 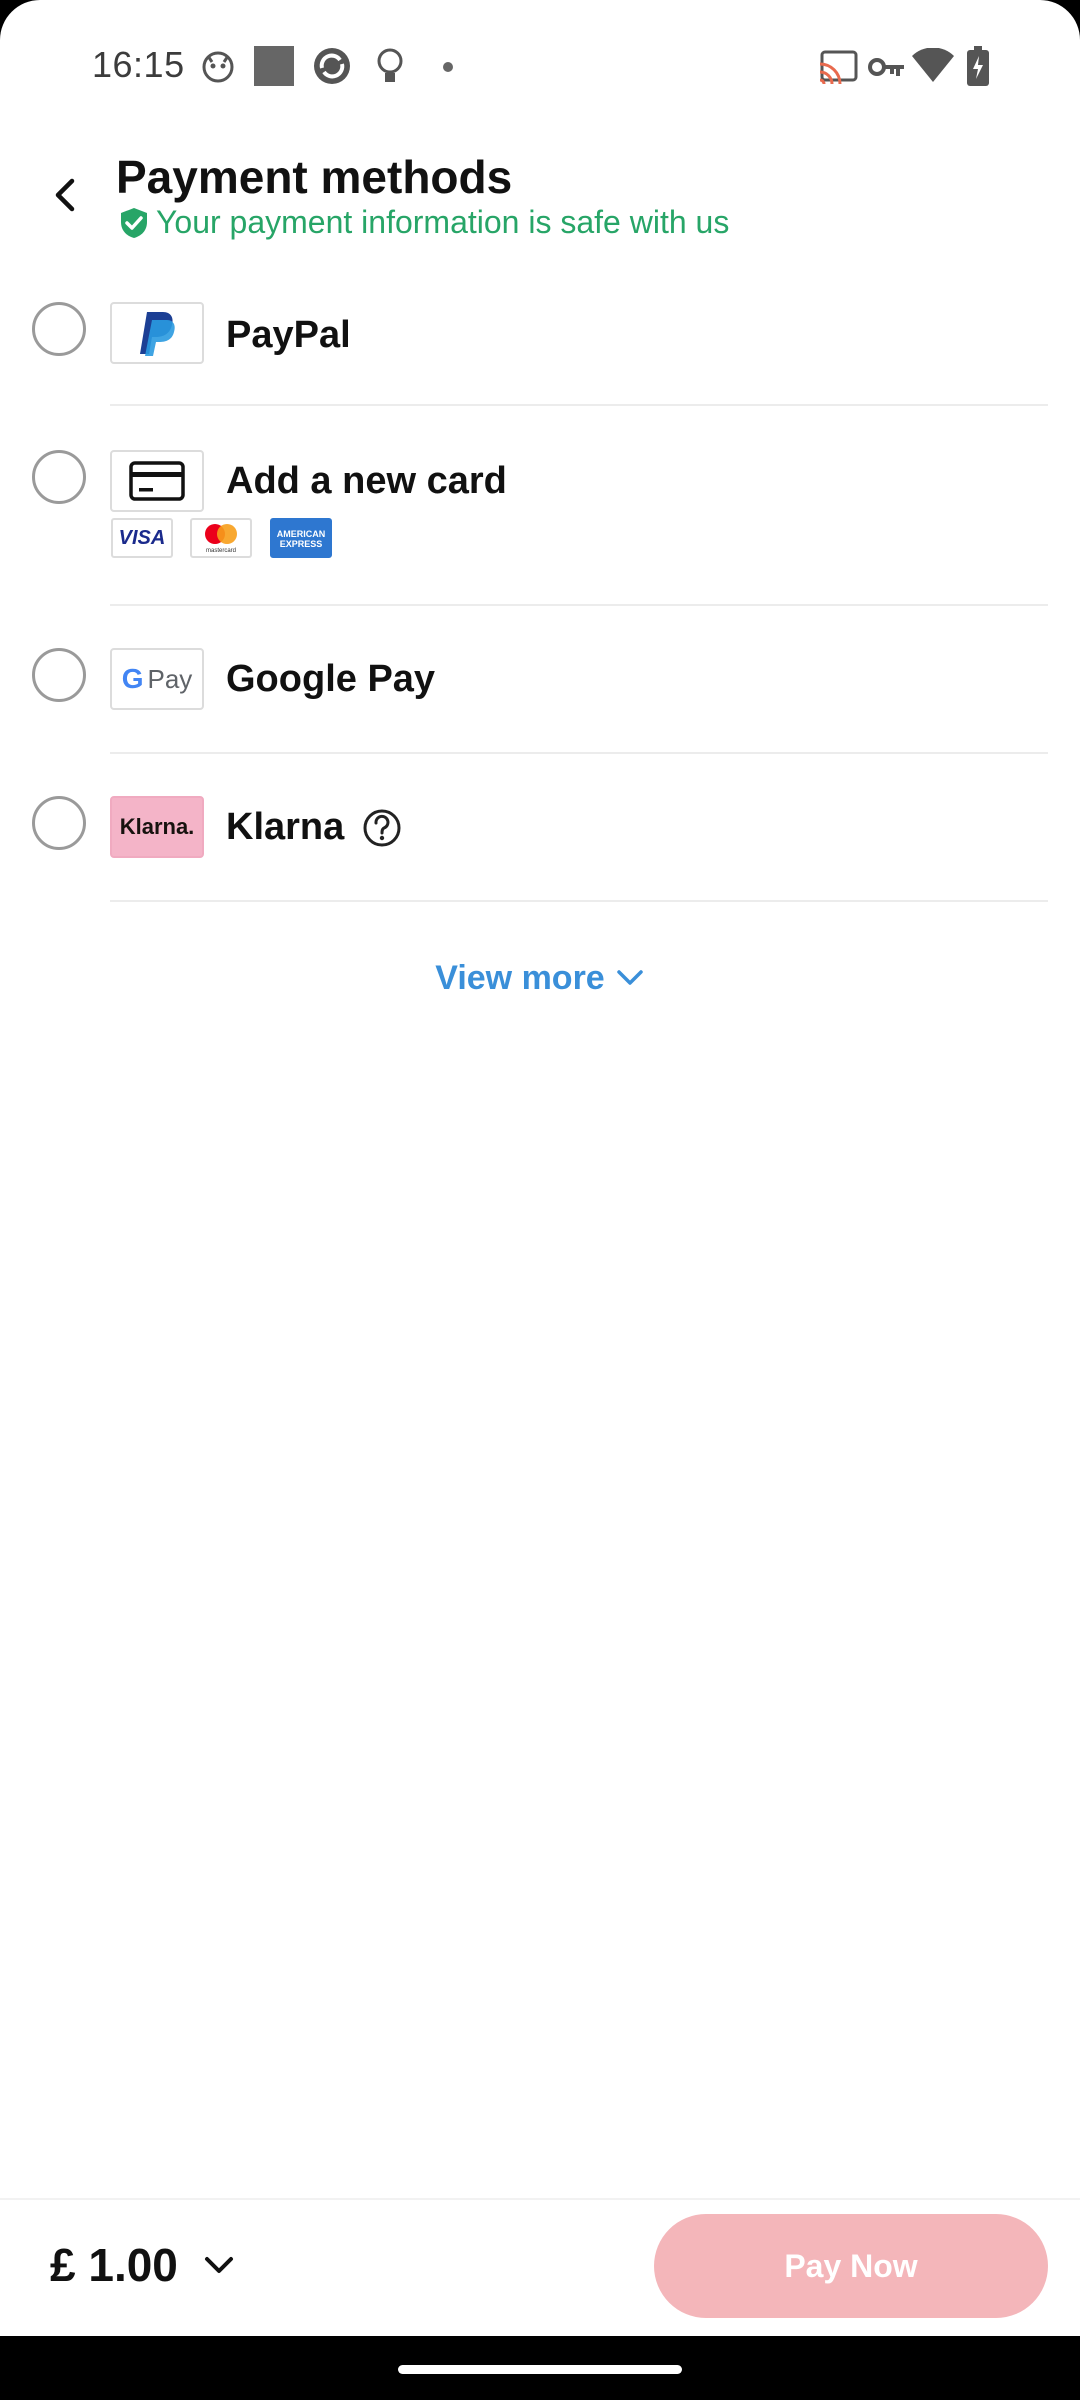 What do you see at coordinates (366, 481) in the screenshot?
I see `add-card-label: Add a new card` at bounding box center [366, 481].